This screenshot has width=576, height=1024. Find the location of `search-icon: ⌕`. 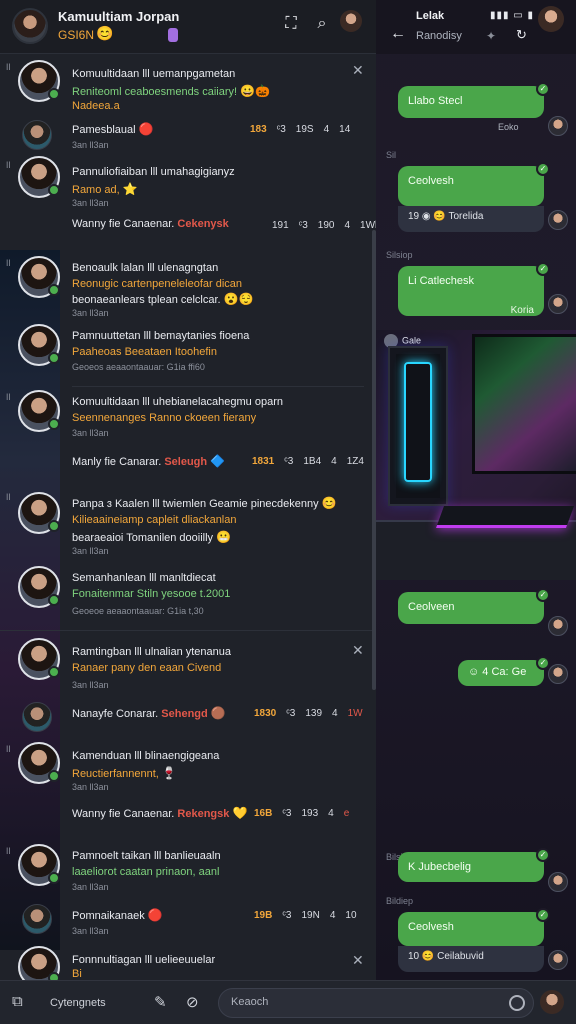

search-icon: ⌕ is located at coordinates (322, 24).